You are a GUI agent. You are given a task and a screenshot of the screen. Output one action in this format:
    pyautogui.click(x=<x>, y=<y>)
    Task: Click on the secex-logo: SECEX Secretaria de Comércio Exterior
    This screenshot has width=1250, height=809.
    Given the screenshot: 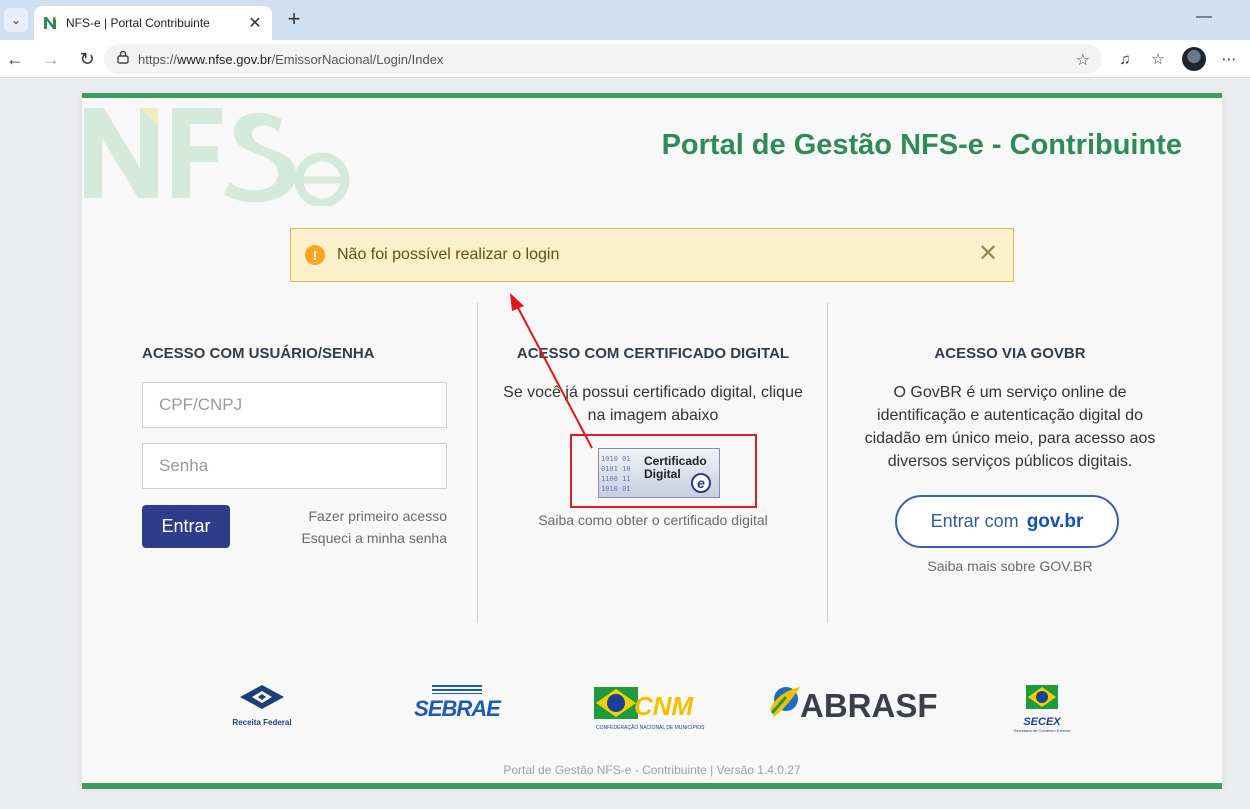 What is the action you would take?
    pyautogui.click(x=1042, y=708)
    